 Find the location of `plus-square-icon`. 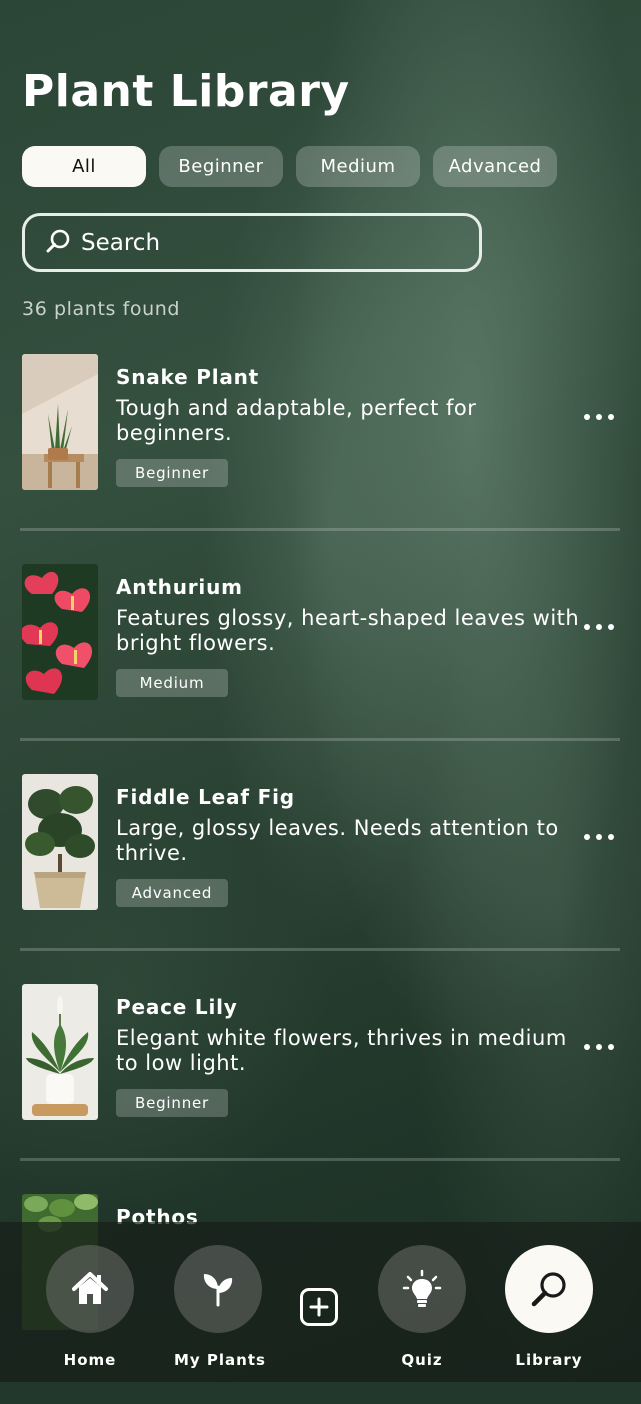

plus-square-icon is located at coordinates (319, 1307).